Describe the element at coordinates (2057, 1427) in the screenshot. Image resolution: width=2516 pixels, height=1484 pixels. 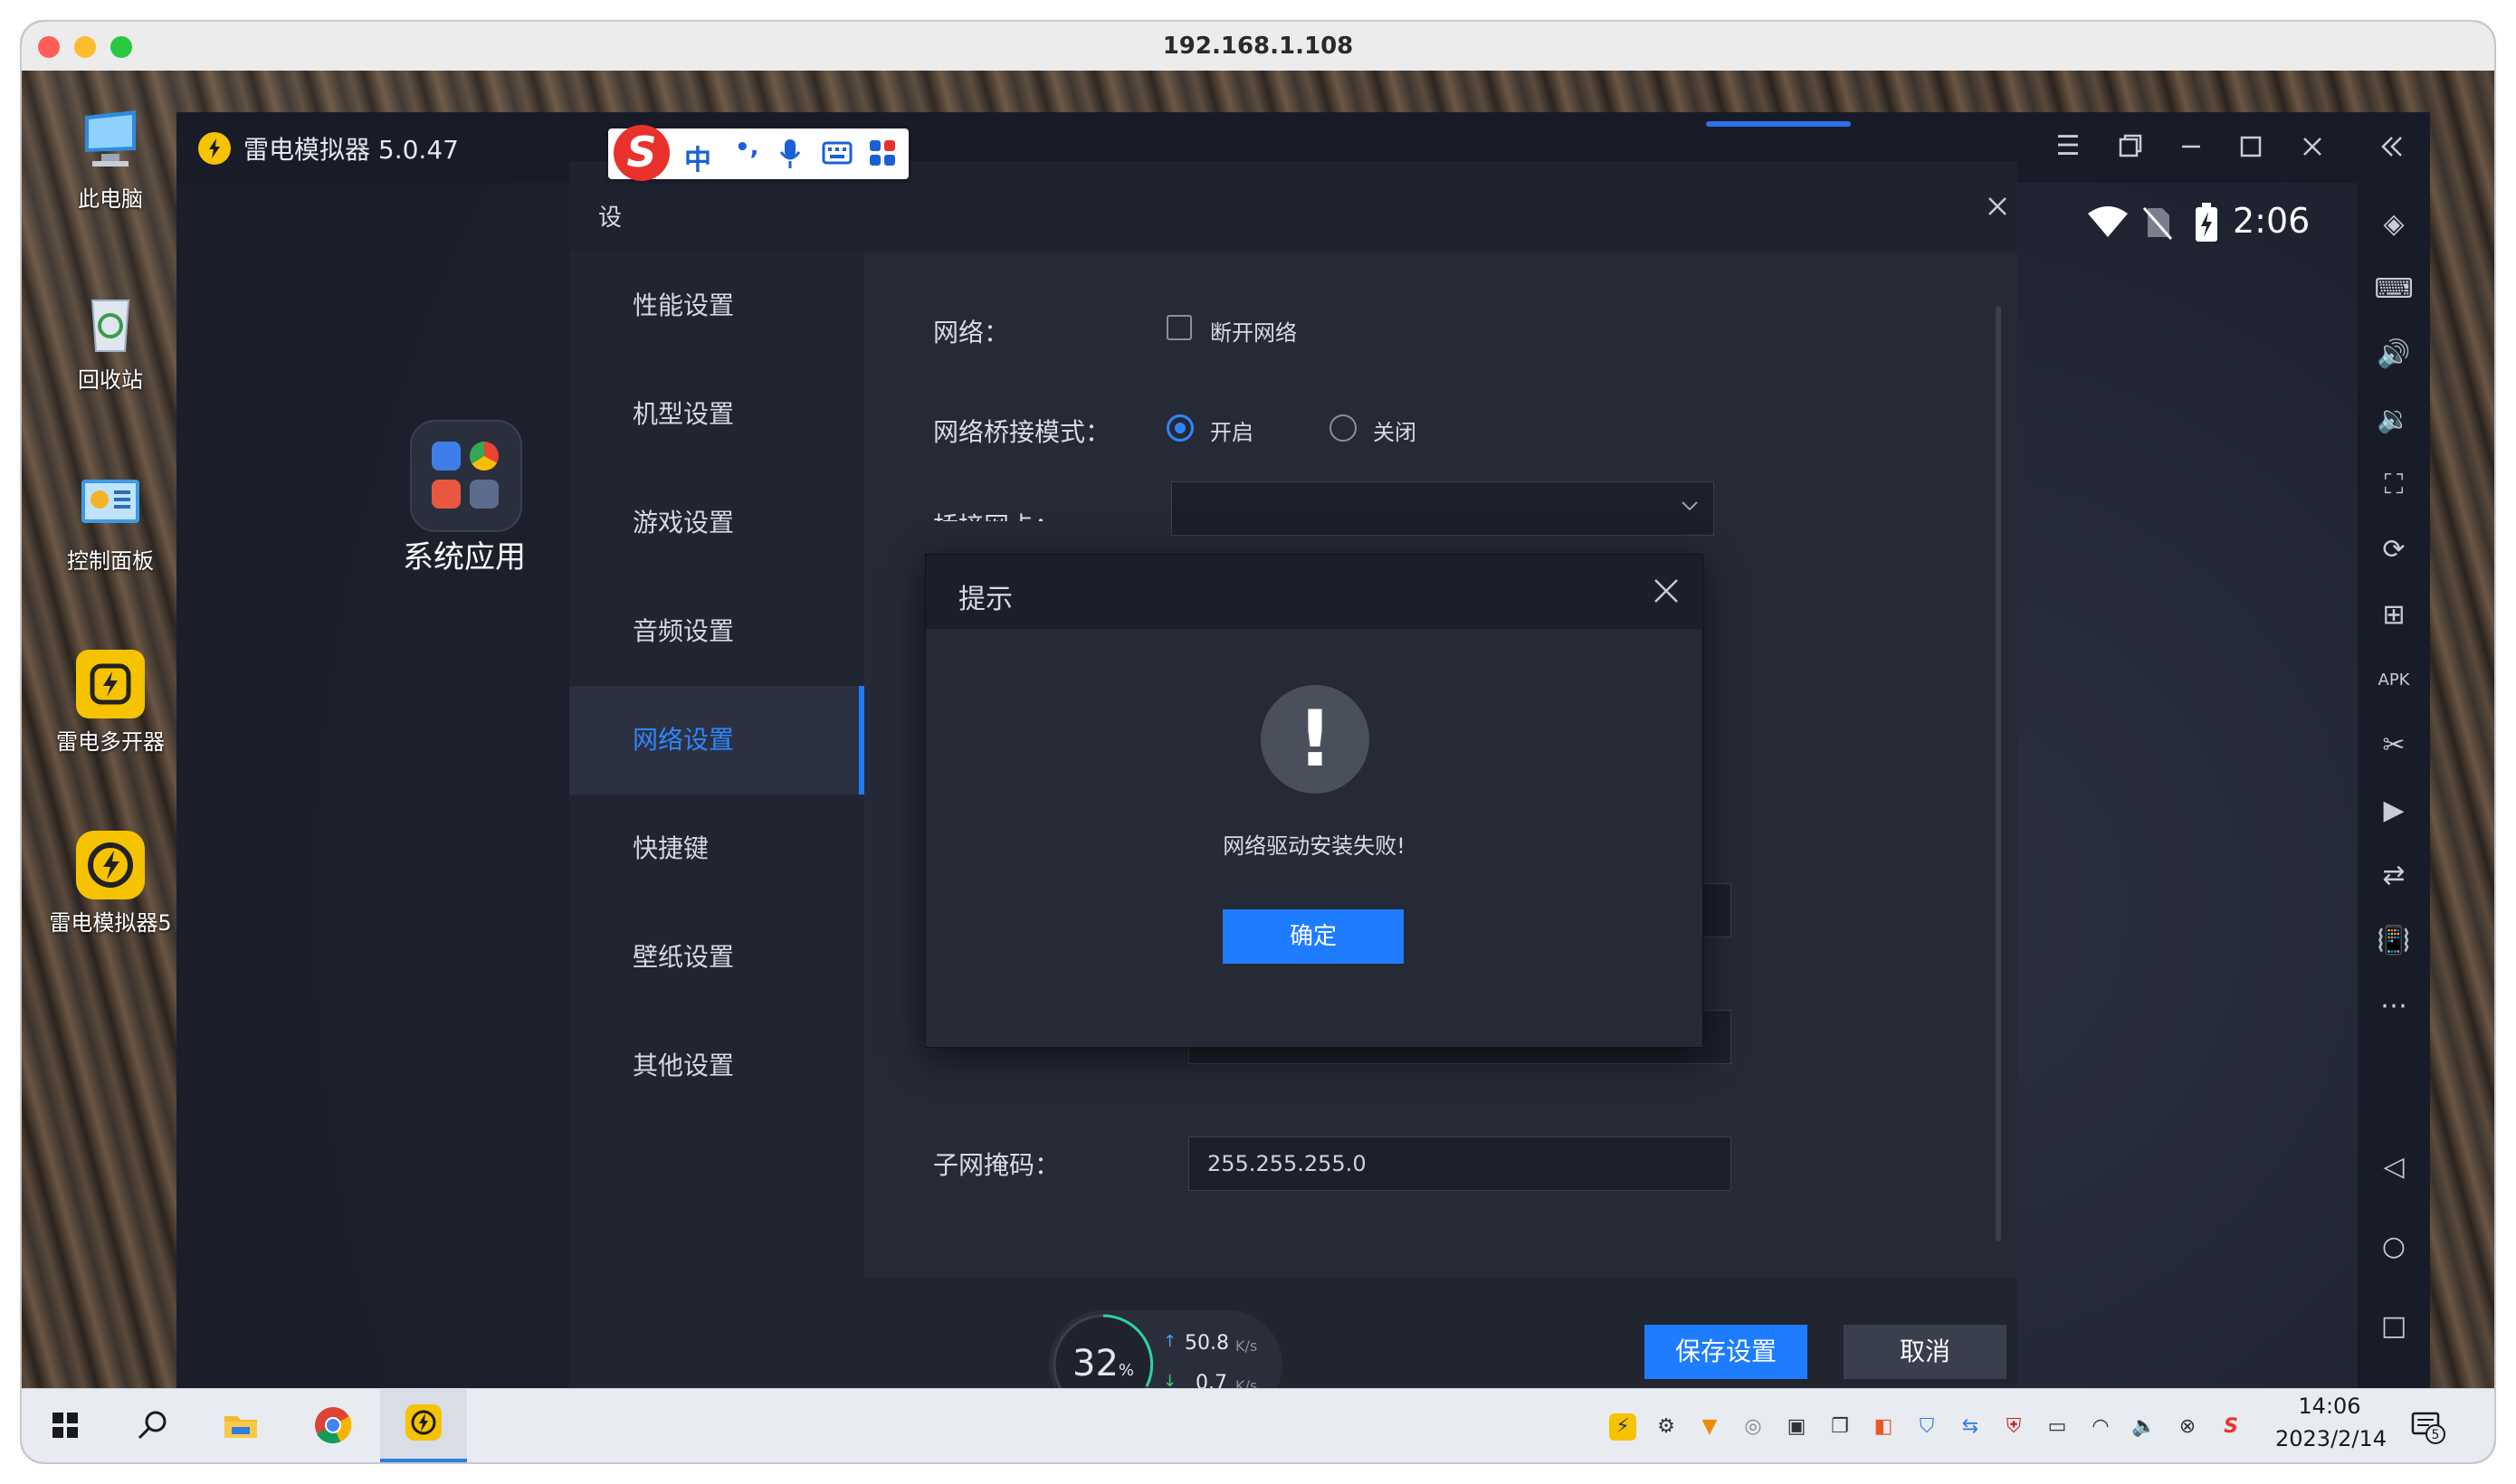
I see `battery-tray-icon: ▭` at that location.